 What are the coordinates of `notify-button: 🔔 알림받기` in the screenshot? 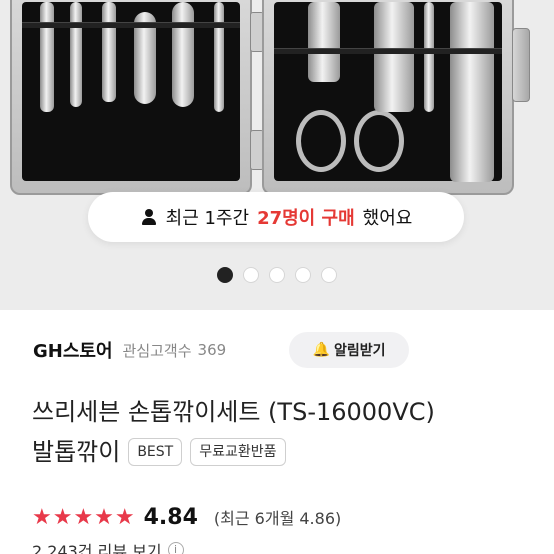 It's located at (349, 350).